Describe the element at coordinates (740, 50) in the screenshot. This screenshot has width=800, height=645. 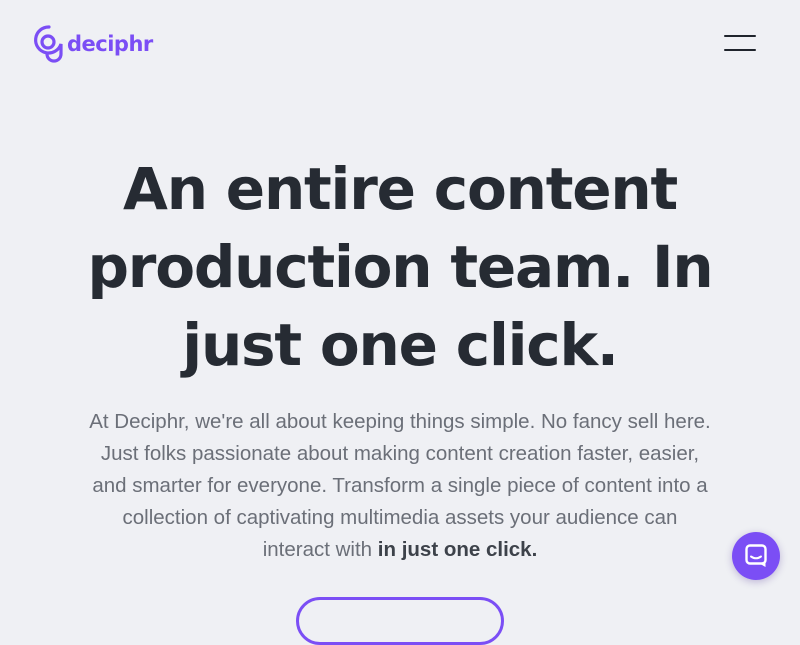
I see `hamburger-menu-icon-bar` at that location.